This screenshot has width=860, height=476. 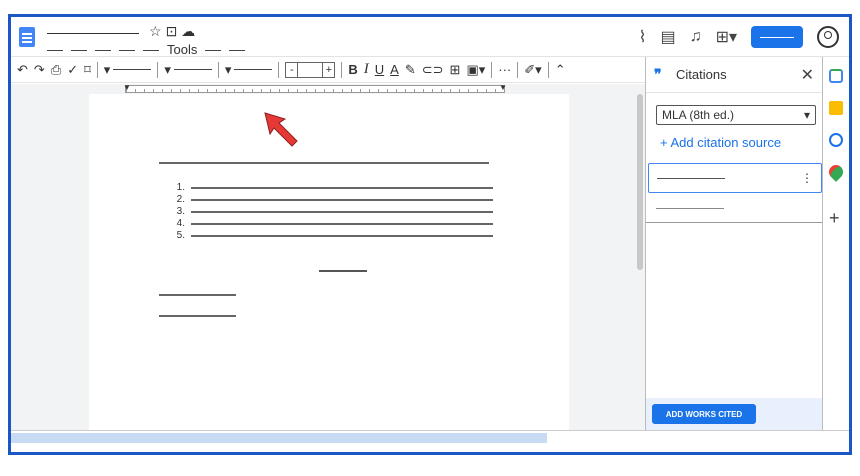 I want to click on citations-title: Citations, so click(x=701, y=74).